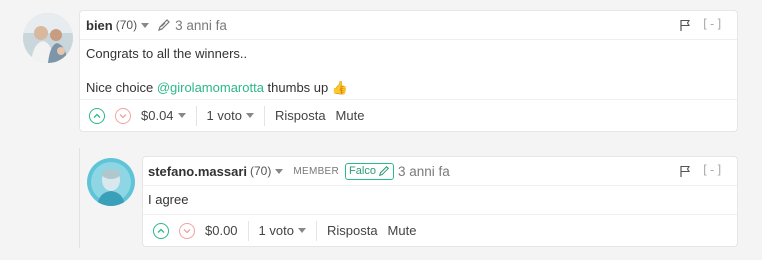  I want to click on comment-actions: $0.00 1 voto Risposta Mute, so click(440, 230).